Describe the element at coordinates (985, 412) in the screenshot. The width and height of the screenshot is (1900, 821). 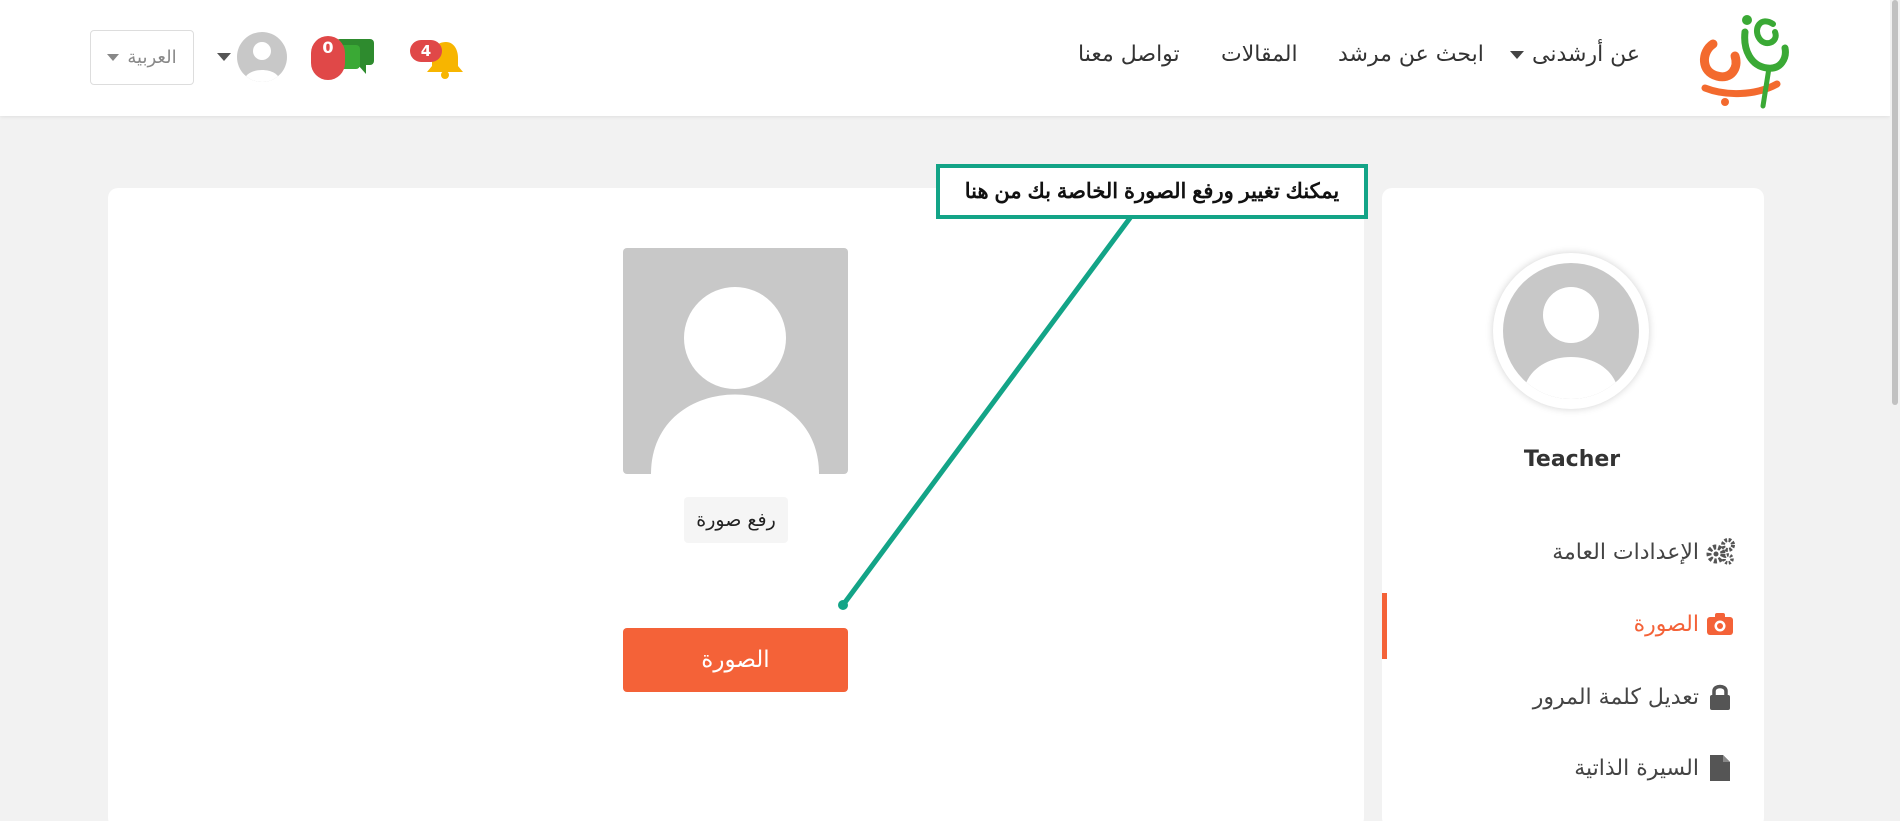
I see `annotation-pointer-line` at that location.